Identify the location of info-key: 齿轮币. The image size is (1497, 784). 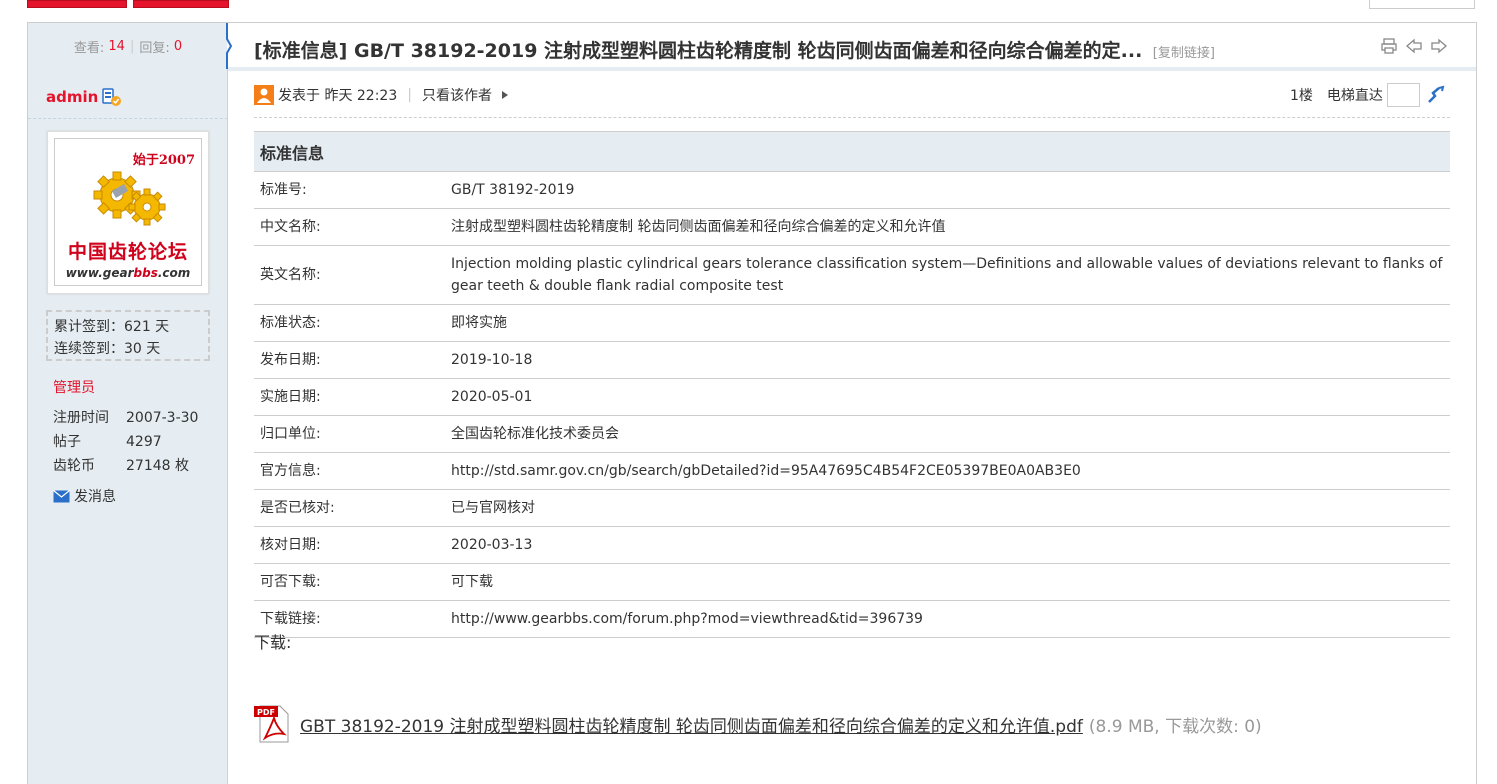
(74, 466).